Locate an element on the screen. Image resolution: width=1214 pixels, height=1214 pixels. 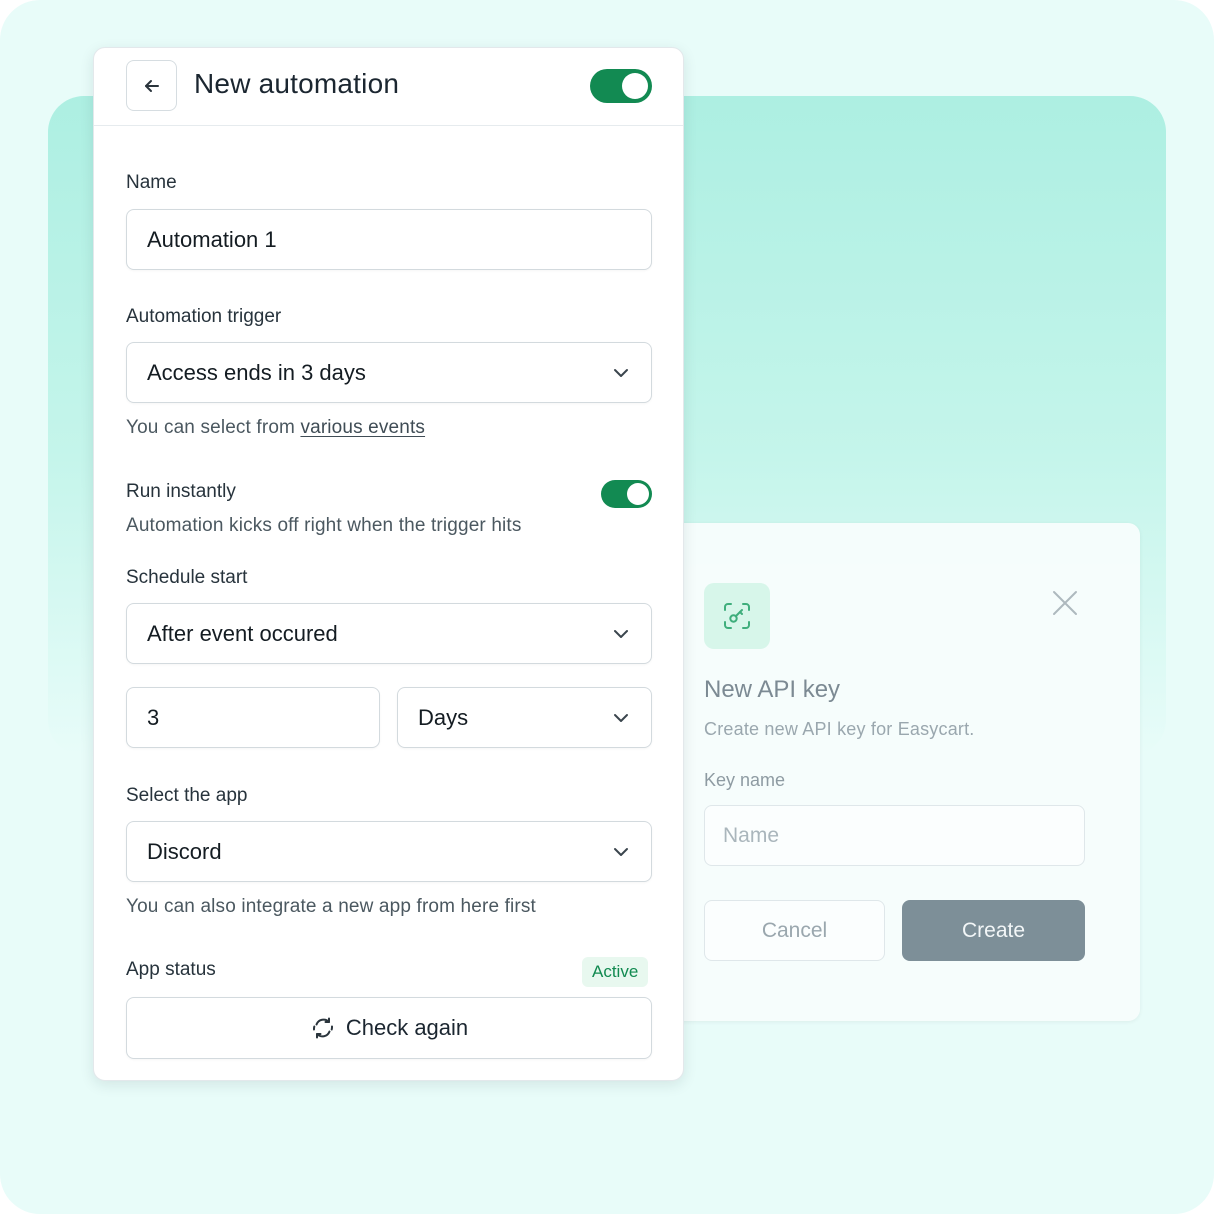
automation-enabled-toggle is located at coordinates (621, 86).